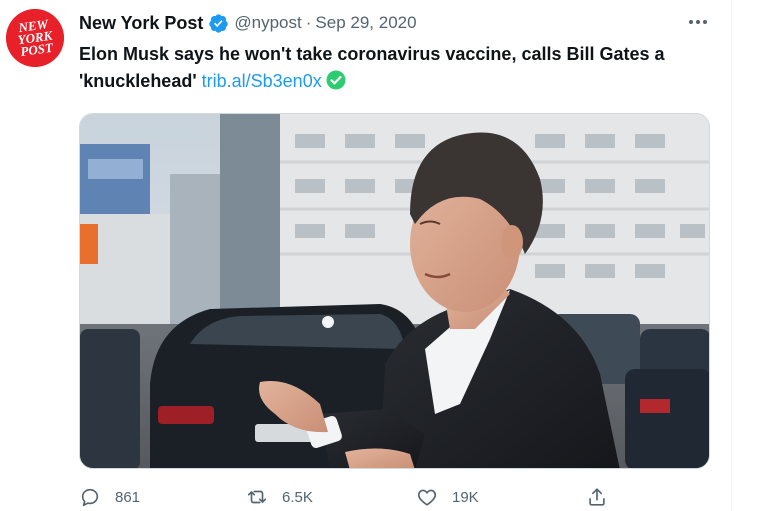  What do you see at coordinates (279, 497) in the screenshot?
I see `retweet-button: 6.5K` at bounding box center [279, 497].